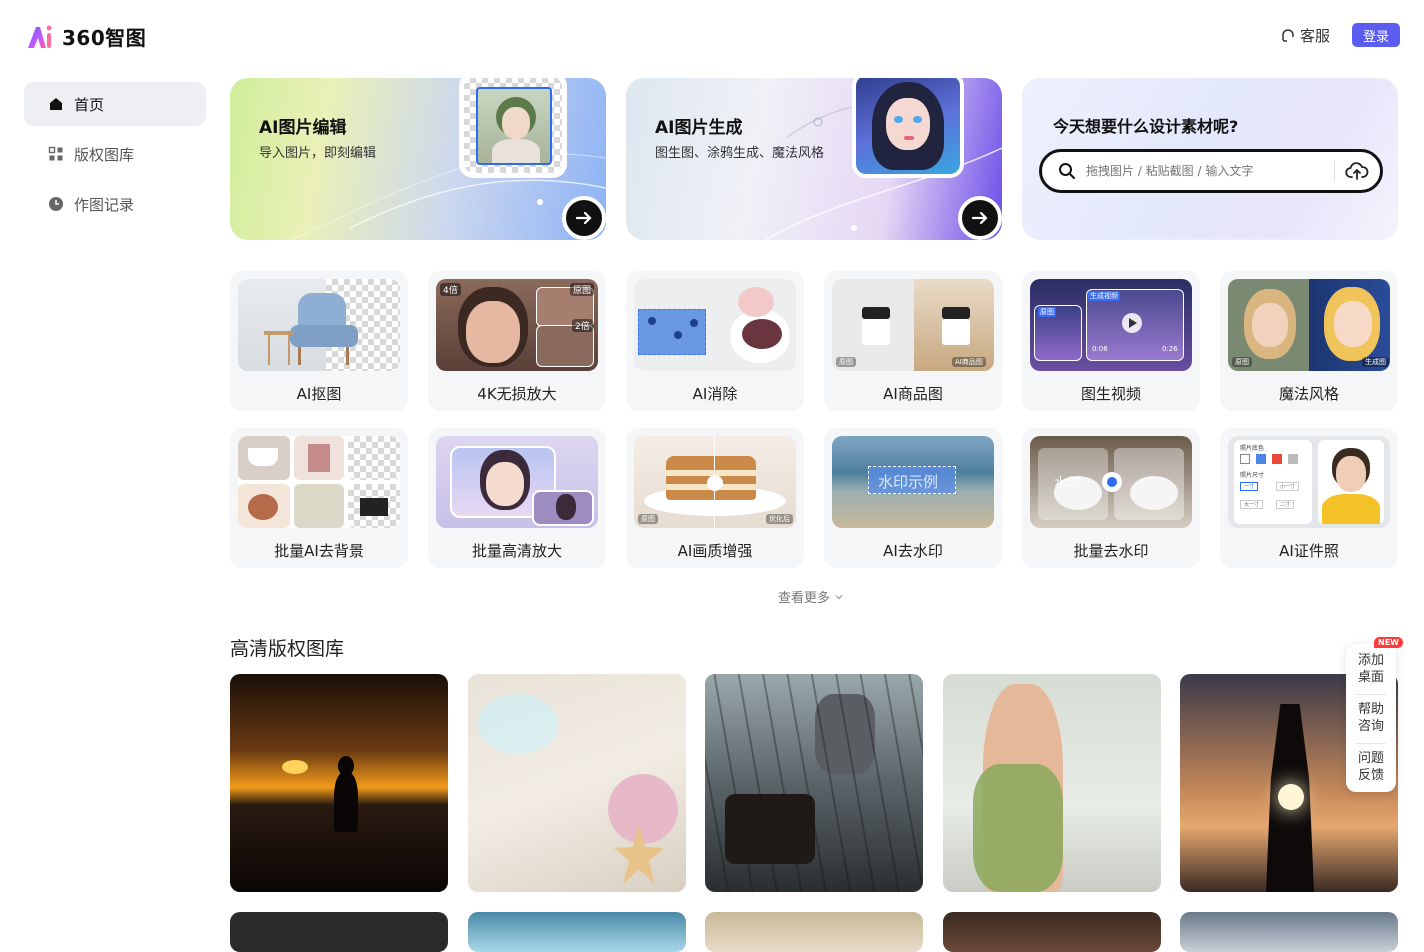 Image resolution: width=1424 pixels, height=952 pixels. I want to click on tool-ai-cutout: AI抠图, so click(319, 341).